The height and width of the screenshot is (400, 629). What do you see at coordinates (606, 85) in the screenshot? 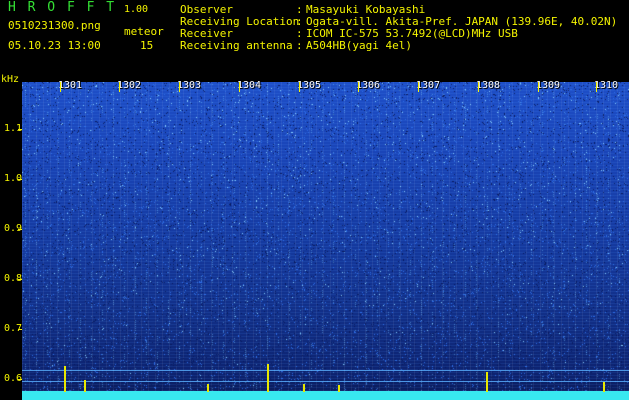
I see `time-label: 1310` at bounding box center [606, 85].